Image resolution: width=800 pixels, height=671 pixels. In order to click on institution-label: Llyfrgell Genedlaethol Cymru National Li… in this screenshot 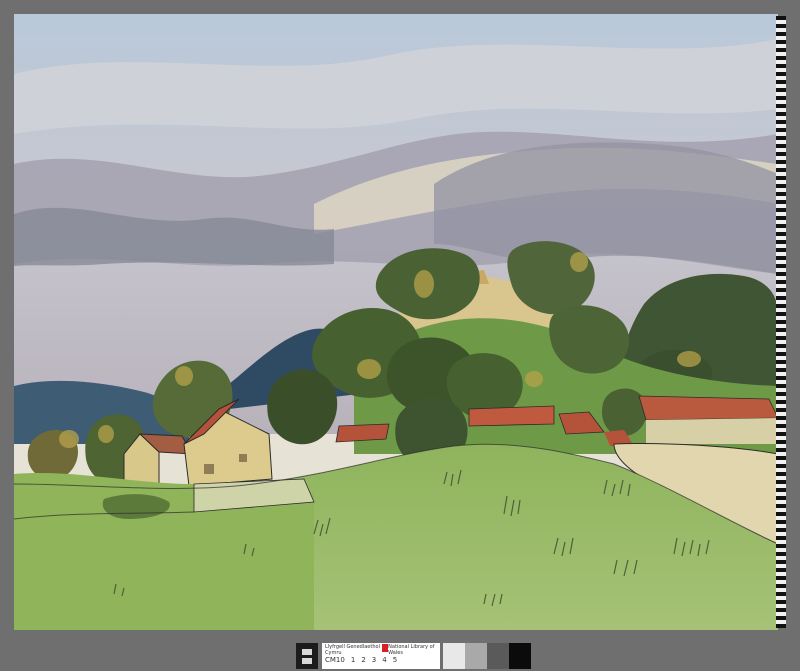, I will do `click(381, 656)`.